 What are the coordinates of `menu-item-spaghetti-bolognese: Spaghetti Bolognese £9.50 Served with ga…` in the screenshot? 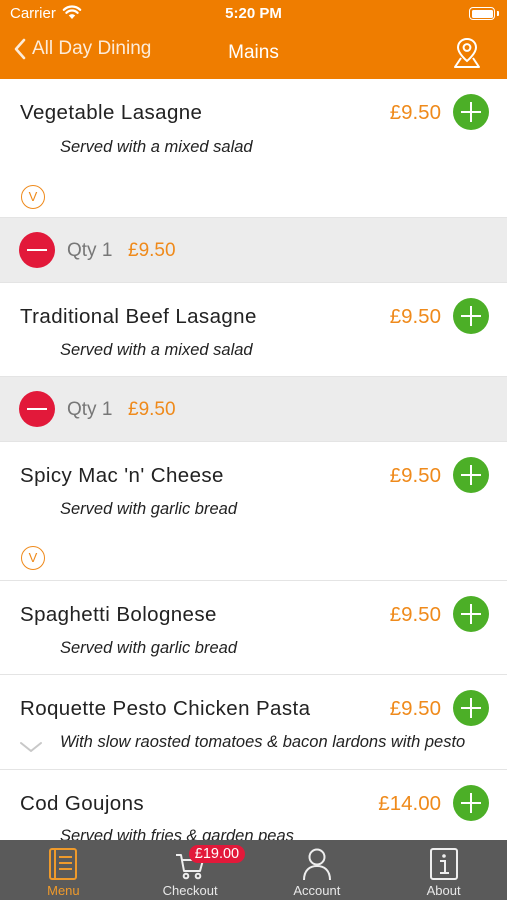 It's located at (253, 628).